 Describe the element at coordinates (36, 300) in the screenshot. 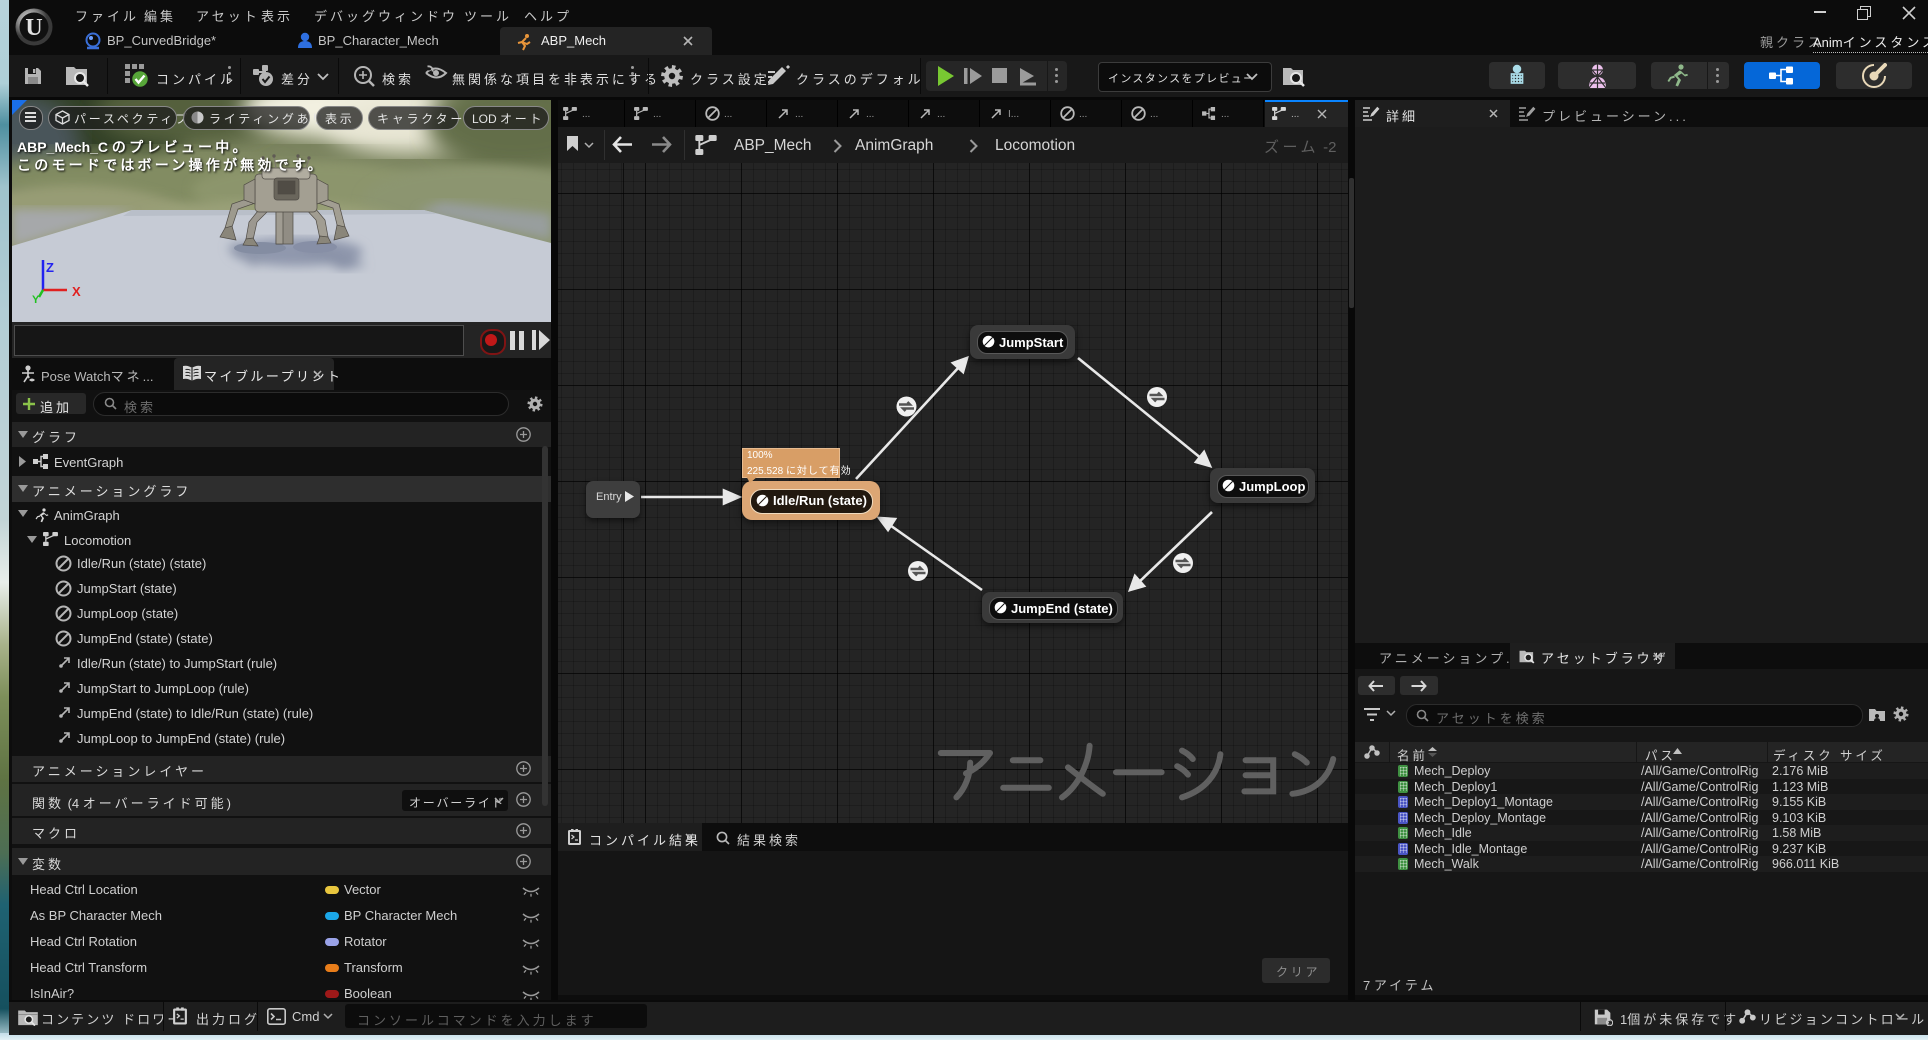

I see `svg-text: Y` at that location.